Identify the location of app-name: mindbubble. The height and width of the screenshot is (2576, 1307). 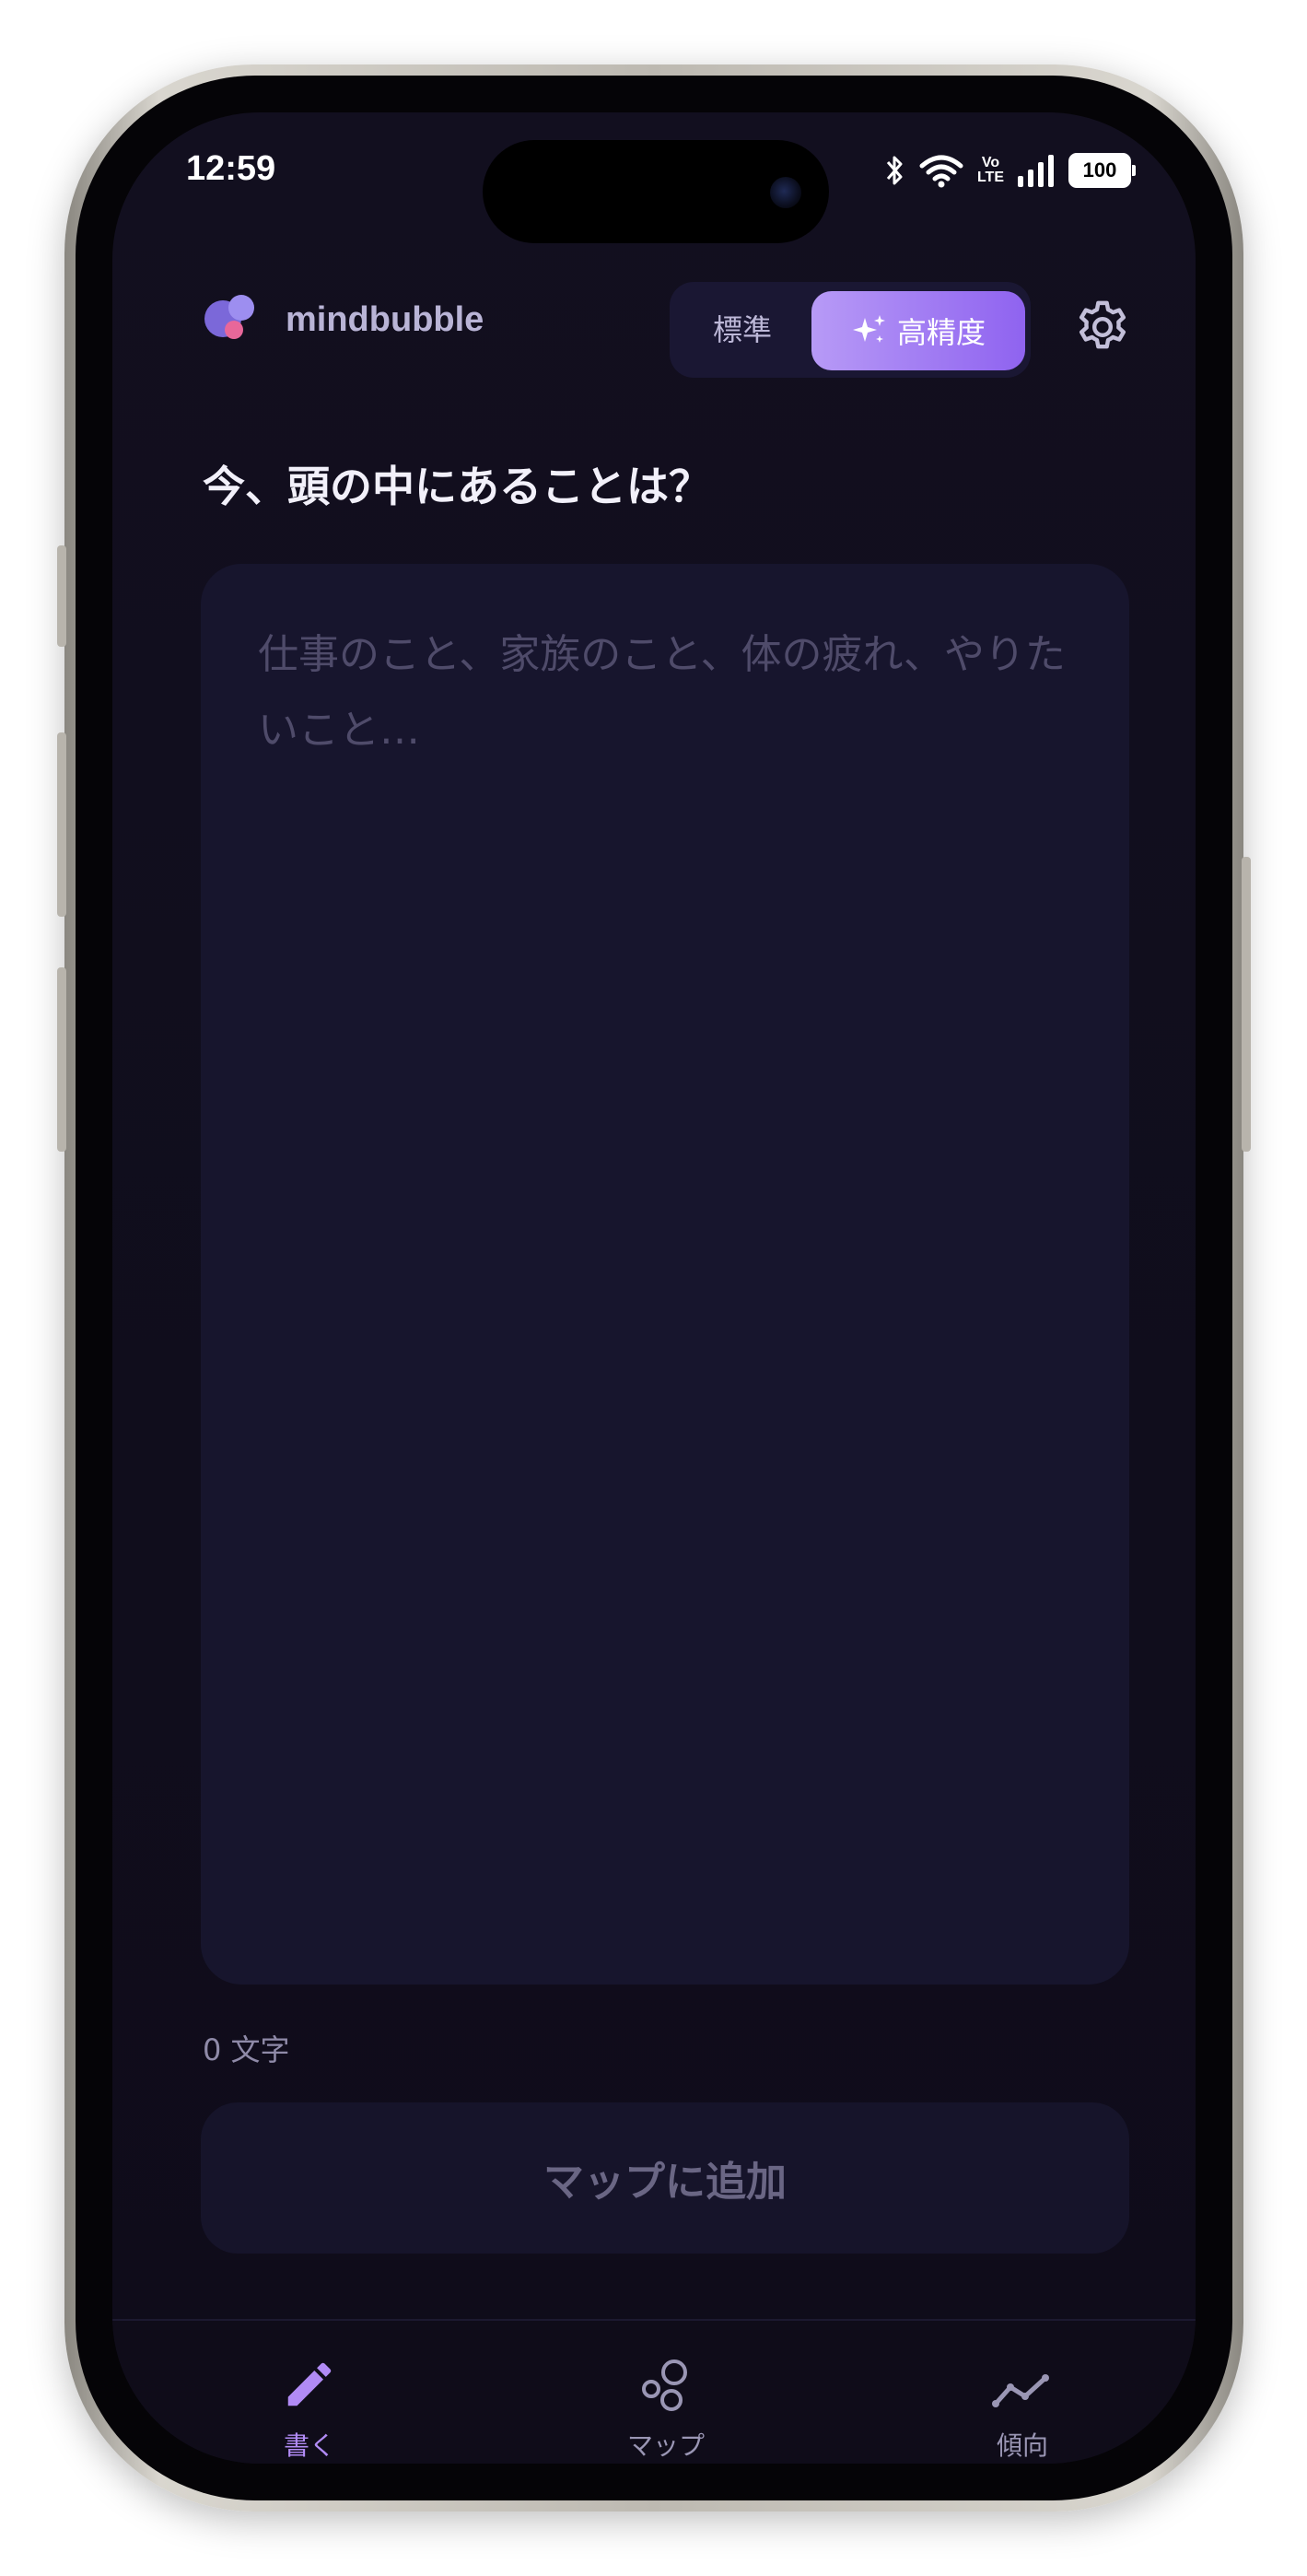
(385, 319).